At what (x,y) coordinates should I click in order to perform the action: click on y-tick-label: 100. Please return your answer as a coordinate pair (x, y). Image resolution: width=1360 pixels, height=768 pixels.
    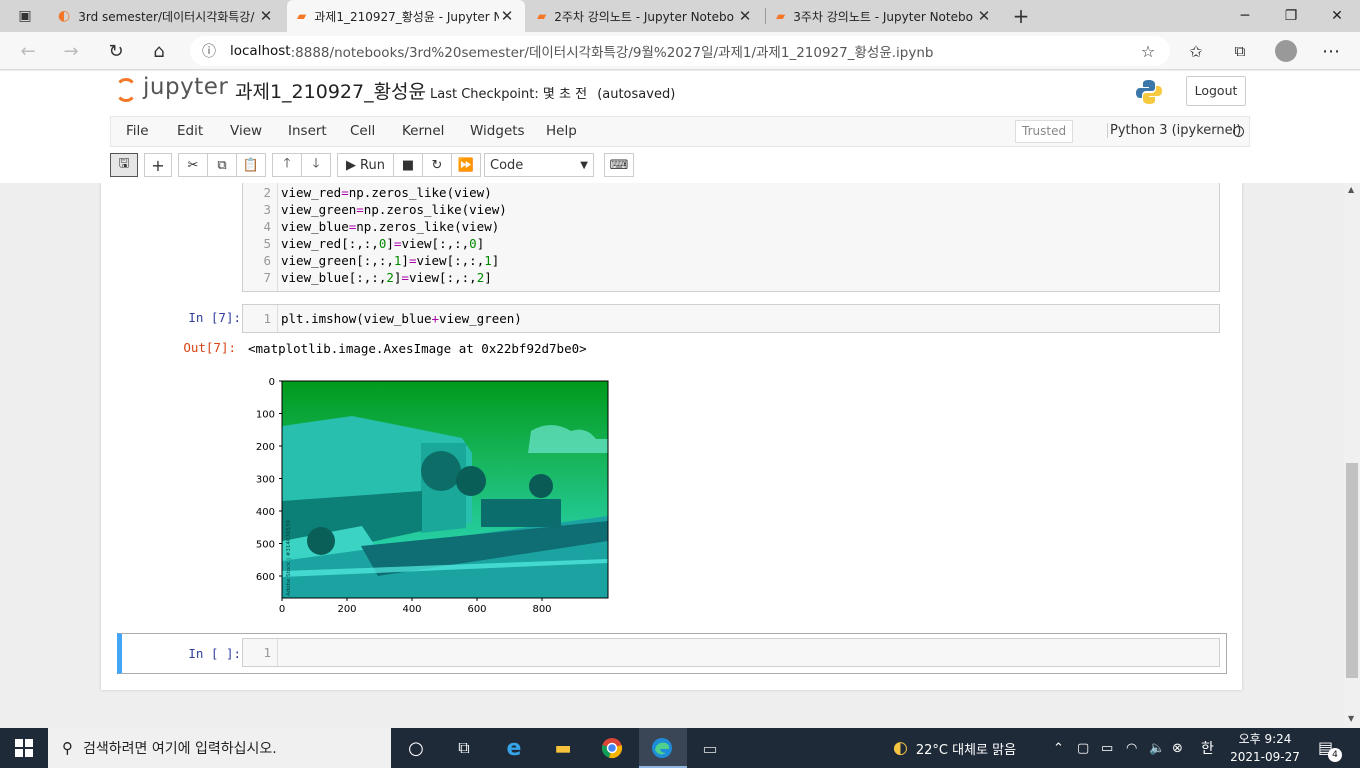
    Looking at the image, I should click on (265, 415).